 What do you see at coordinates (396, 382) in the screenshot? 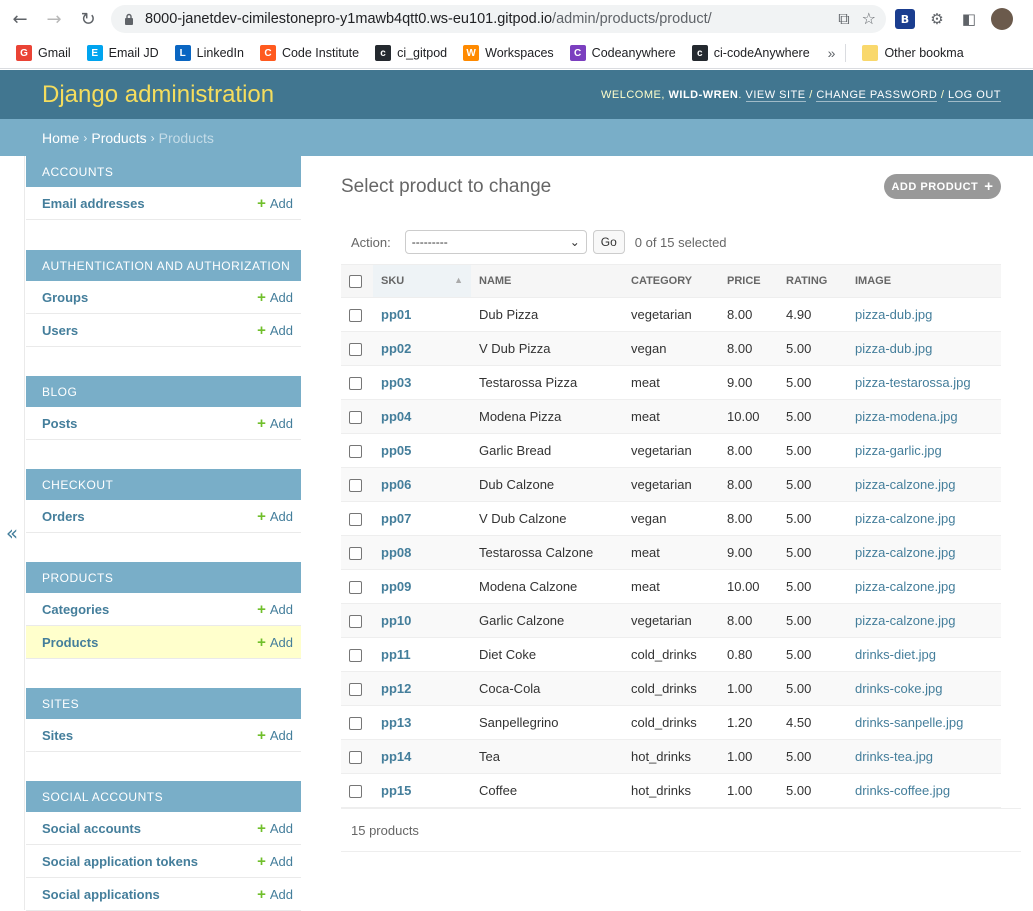
I see `product-sku-link: pp03` at bounding box center [396, 382].